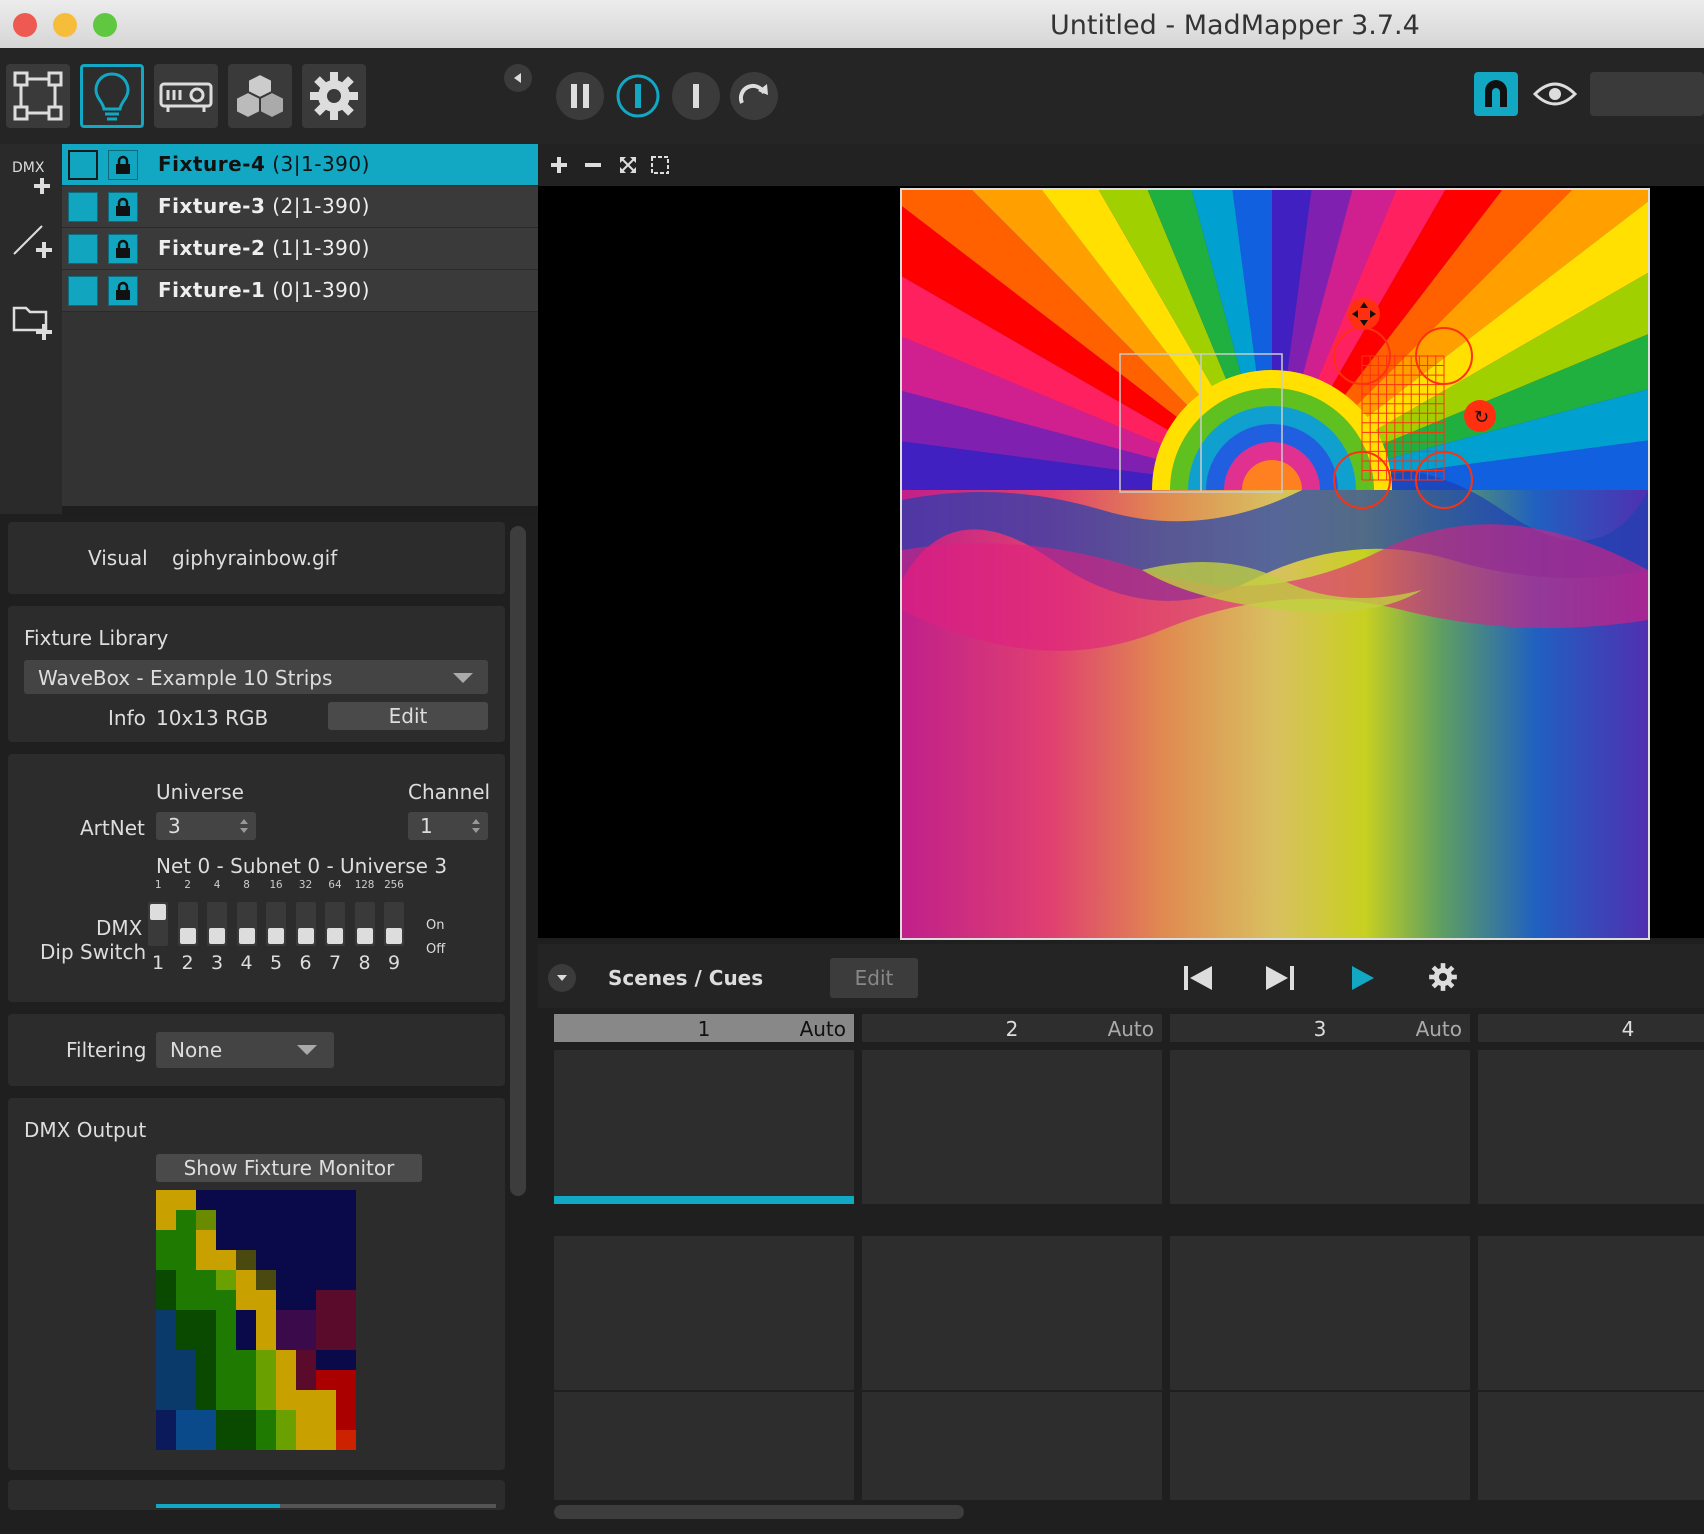 The width and height of the screenshot is (1704, 1534). What do you see at coordinates (264, 290) in the screenshot?
I see `fixture-name-label: Fixture-1 (0|1-390)` at bounding box center [264, 290].